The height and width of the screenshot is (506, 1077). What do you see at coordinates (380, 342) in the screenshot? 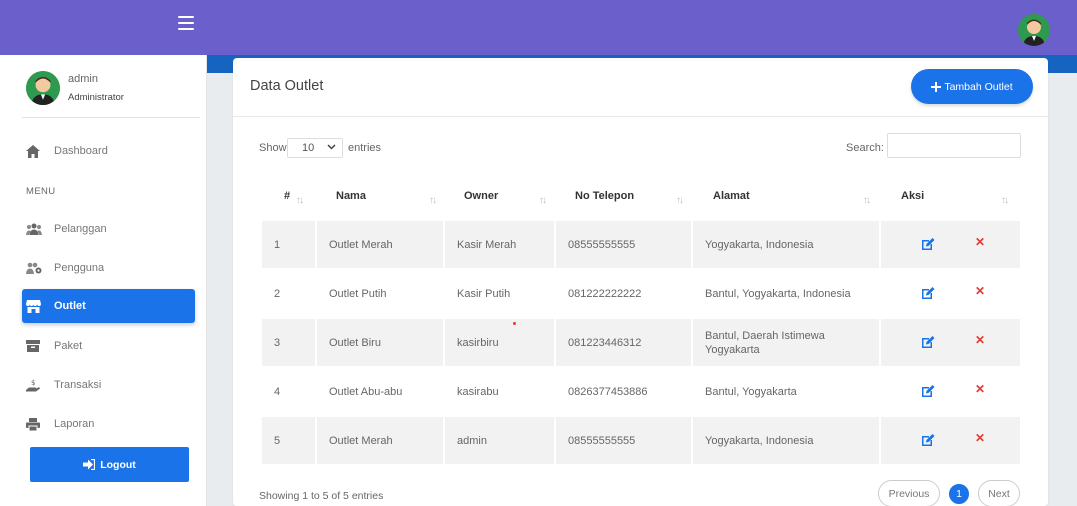
I see `cell-nama: Outlet Biru` at bounding box center [380, 342].